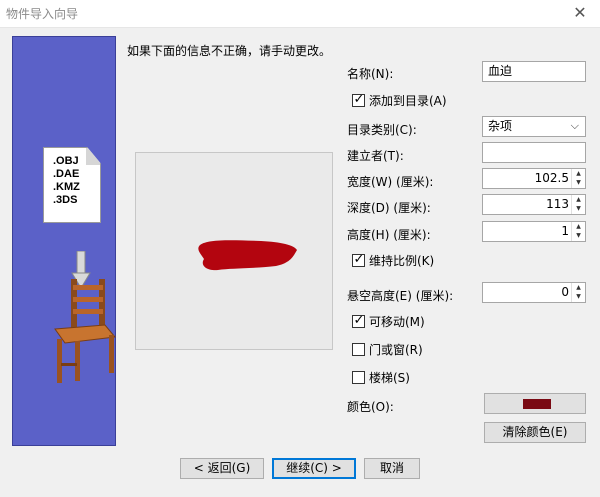 This screenshot has height=497, width=600. Describe the element at coordinates (400, 296) in the screenshot. I see `elevation-label: 悬空高度(E) (厘米):` at that location.